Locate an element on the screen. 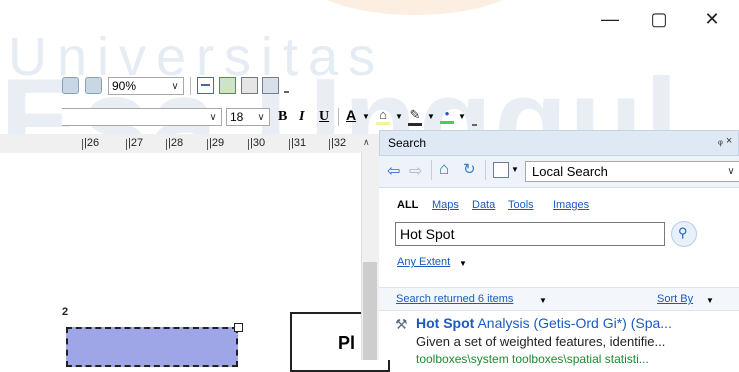  search-scope-combo: Local Search ∨ is located at coordinates (632, 171).